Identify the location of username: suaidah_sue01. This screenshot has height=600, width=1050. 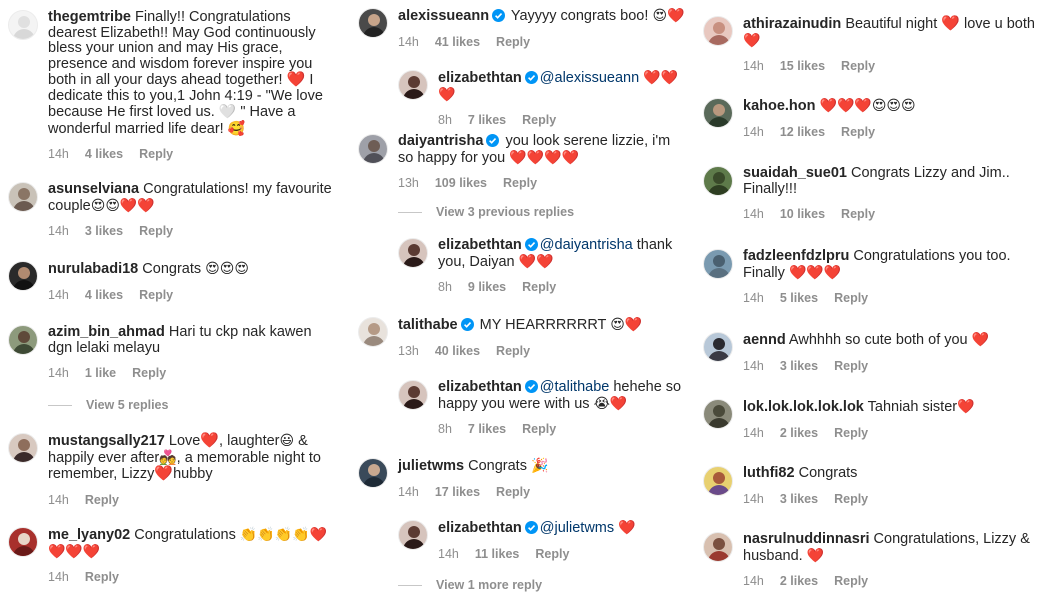
(795, 173).